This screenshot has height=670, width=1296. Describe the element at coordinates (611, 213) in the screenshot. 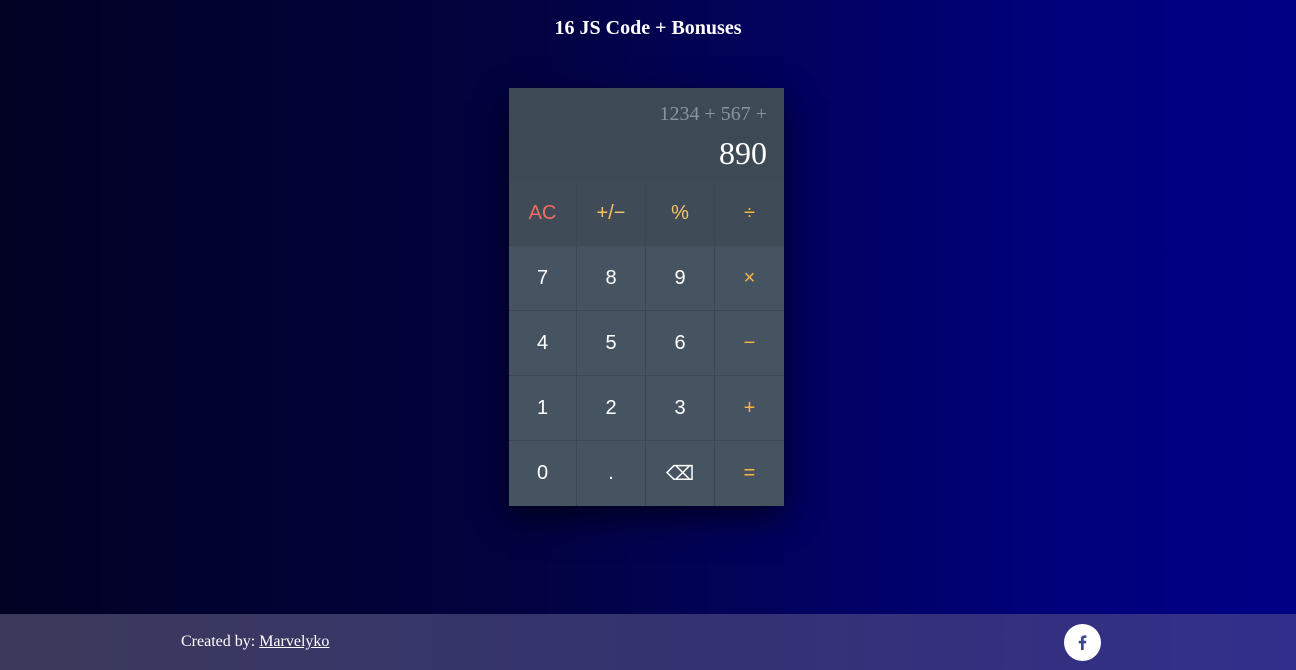

I see `key-toggle-sign: +/−` at that location.